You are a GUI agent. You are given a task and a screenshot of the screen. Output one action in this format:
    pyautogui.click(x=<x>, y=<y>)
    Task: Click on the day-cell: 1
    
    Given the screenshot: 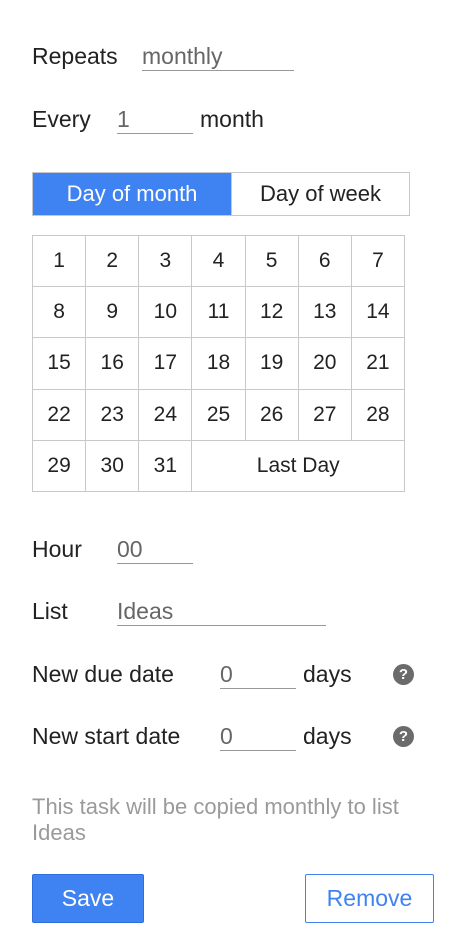 What is the action you would take?
    pyautogui.click(x=60, y=262)
    